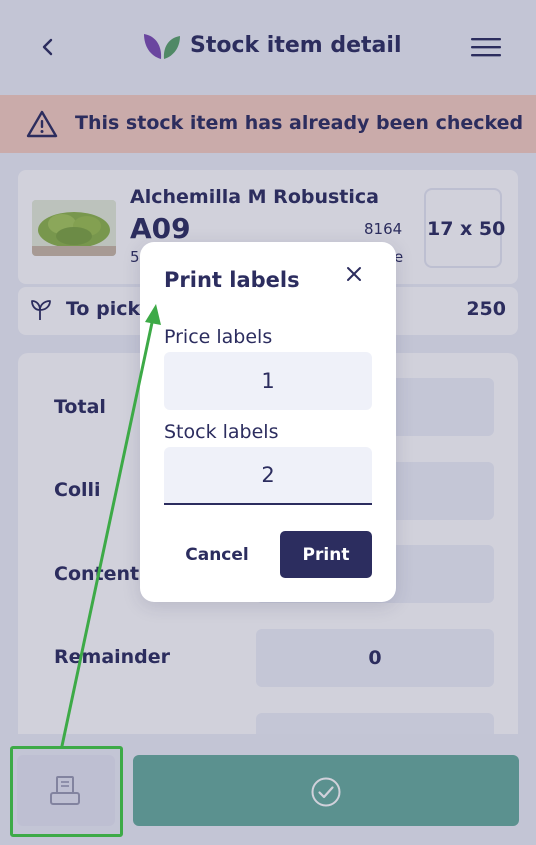 The width and height of the screenshot is (536, 845). Describe the element at coordinates (268, 381) in the screenshot. I see `price-labels-input` at that location.